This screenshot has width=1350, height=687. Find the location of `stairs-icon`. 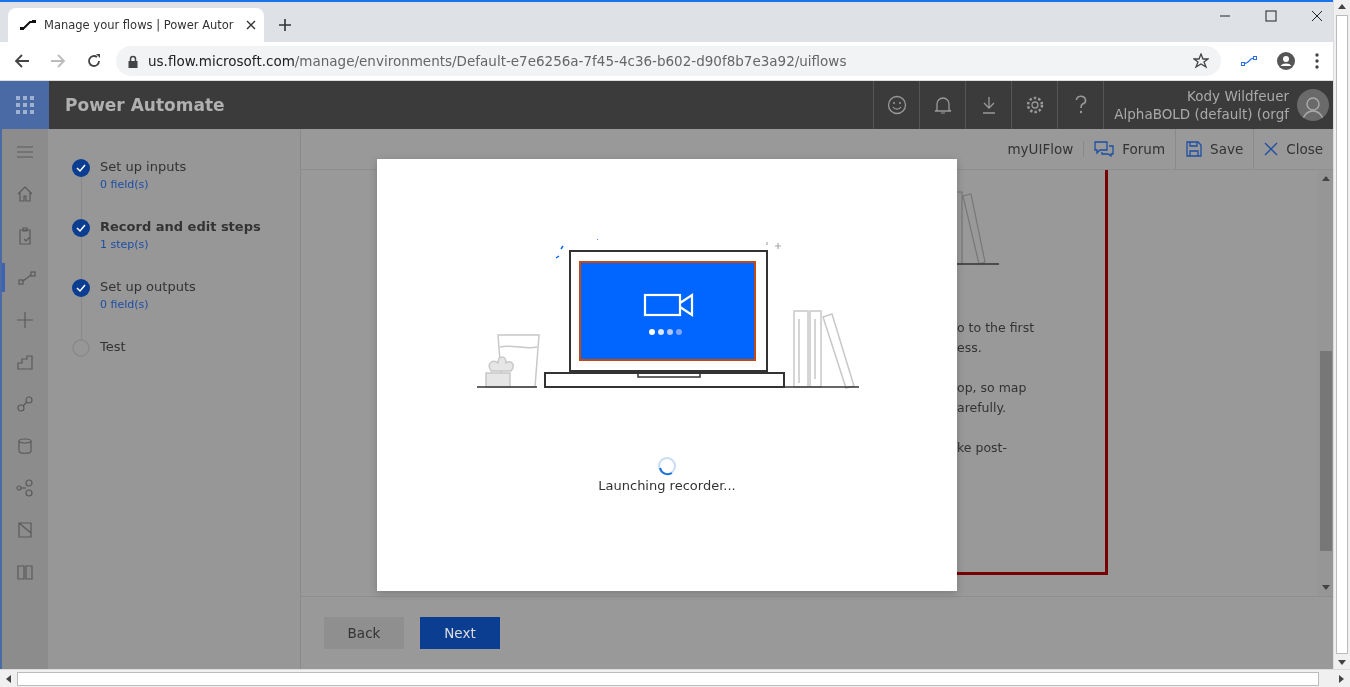

stairs-icon is located at coordinates (25, 361).